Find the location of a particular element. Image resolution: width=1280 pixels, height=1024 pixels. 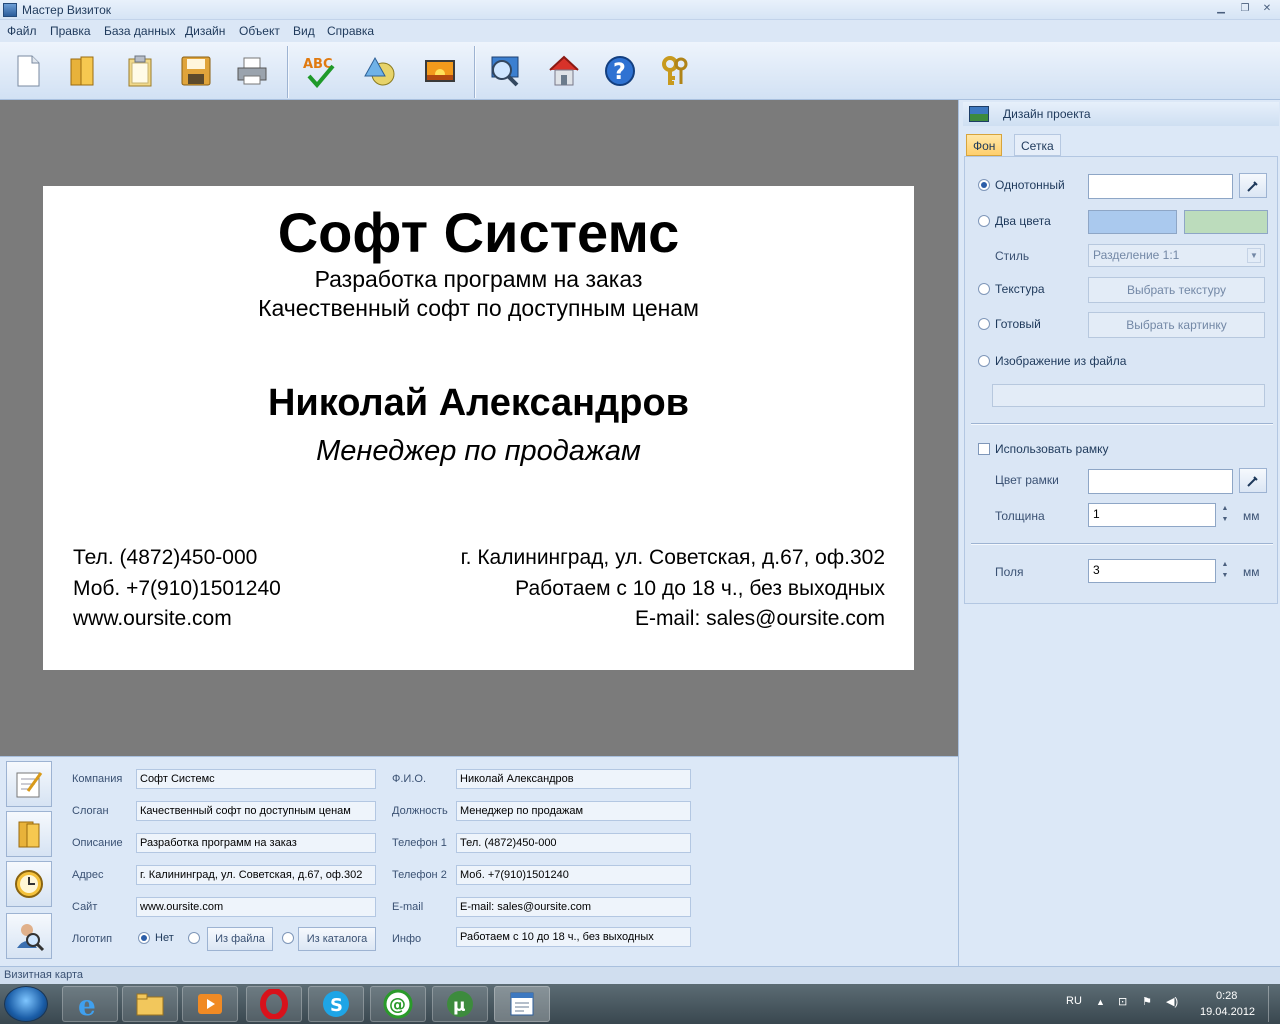

taskbar-business-card-app is located at coordinates (522, 1004).